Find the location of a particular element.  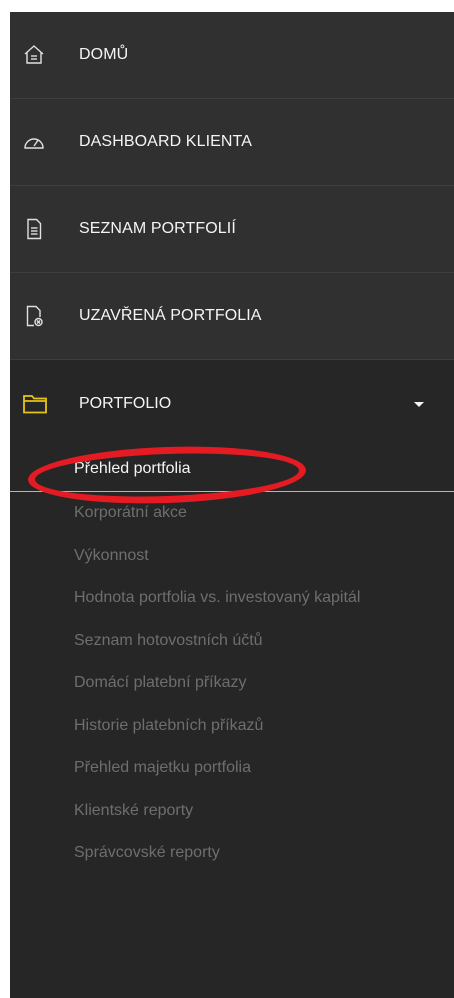

closed-document-icon is located at coordinates (34, 316).